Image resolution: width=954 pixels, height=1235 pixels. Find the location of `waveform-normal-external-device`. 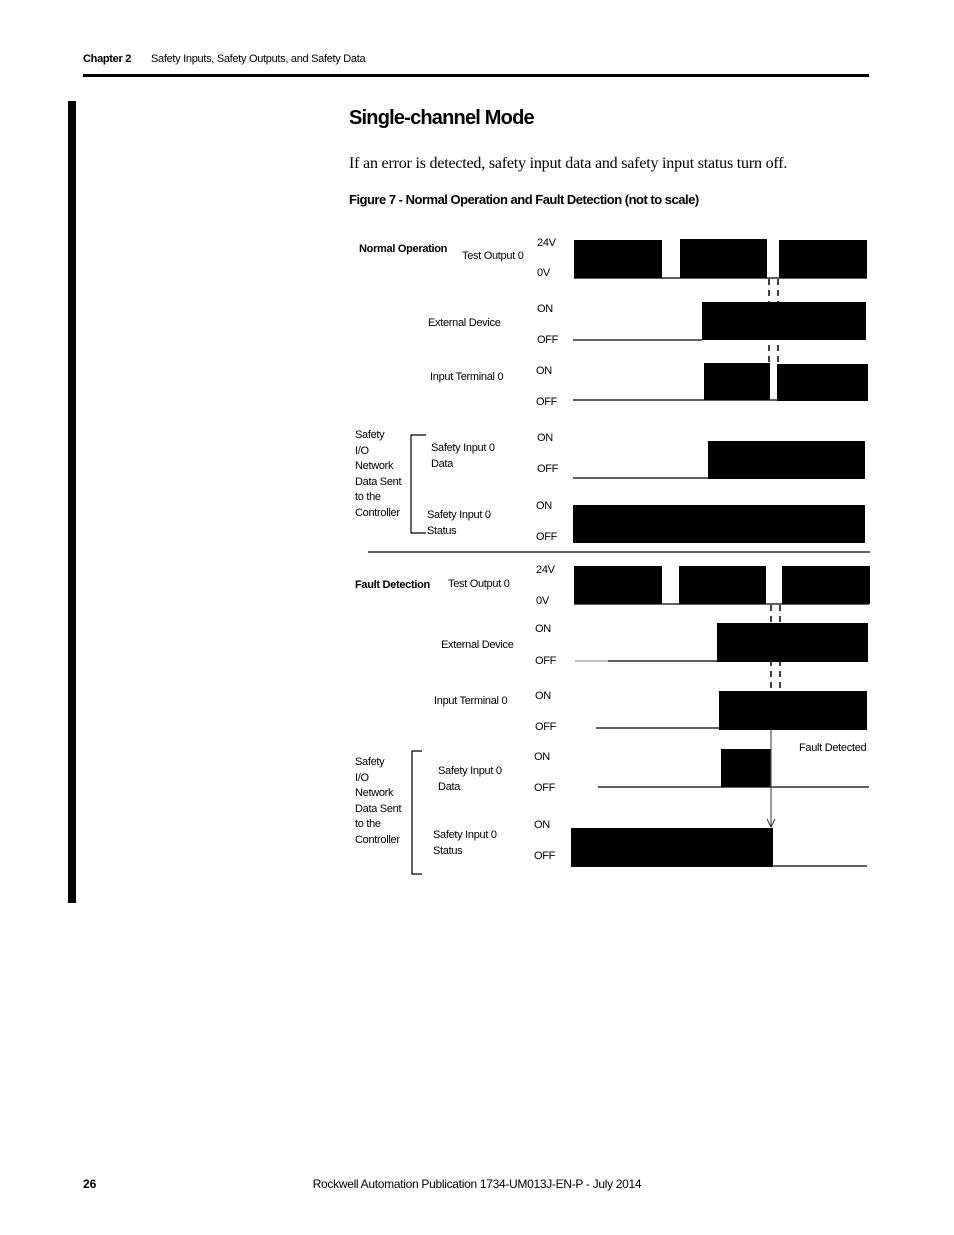

waveform-normal-external-device is located at coordinates (719, 321).